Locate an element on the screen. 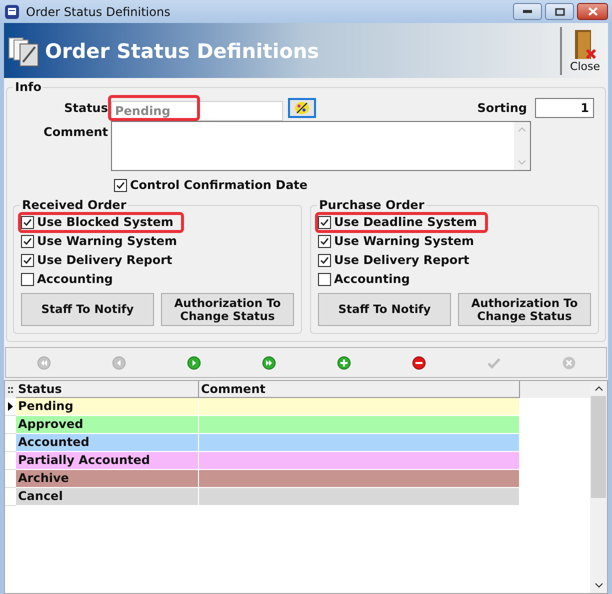 The height and width of the screenshot is (594, 612). table-cell: Pending is located at coordinates (107, 407).